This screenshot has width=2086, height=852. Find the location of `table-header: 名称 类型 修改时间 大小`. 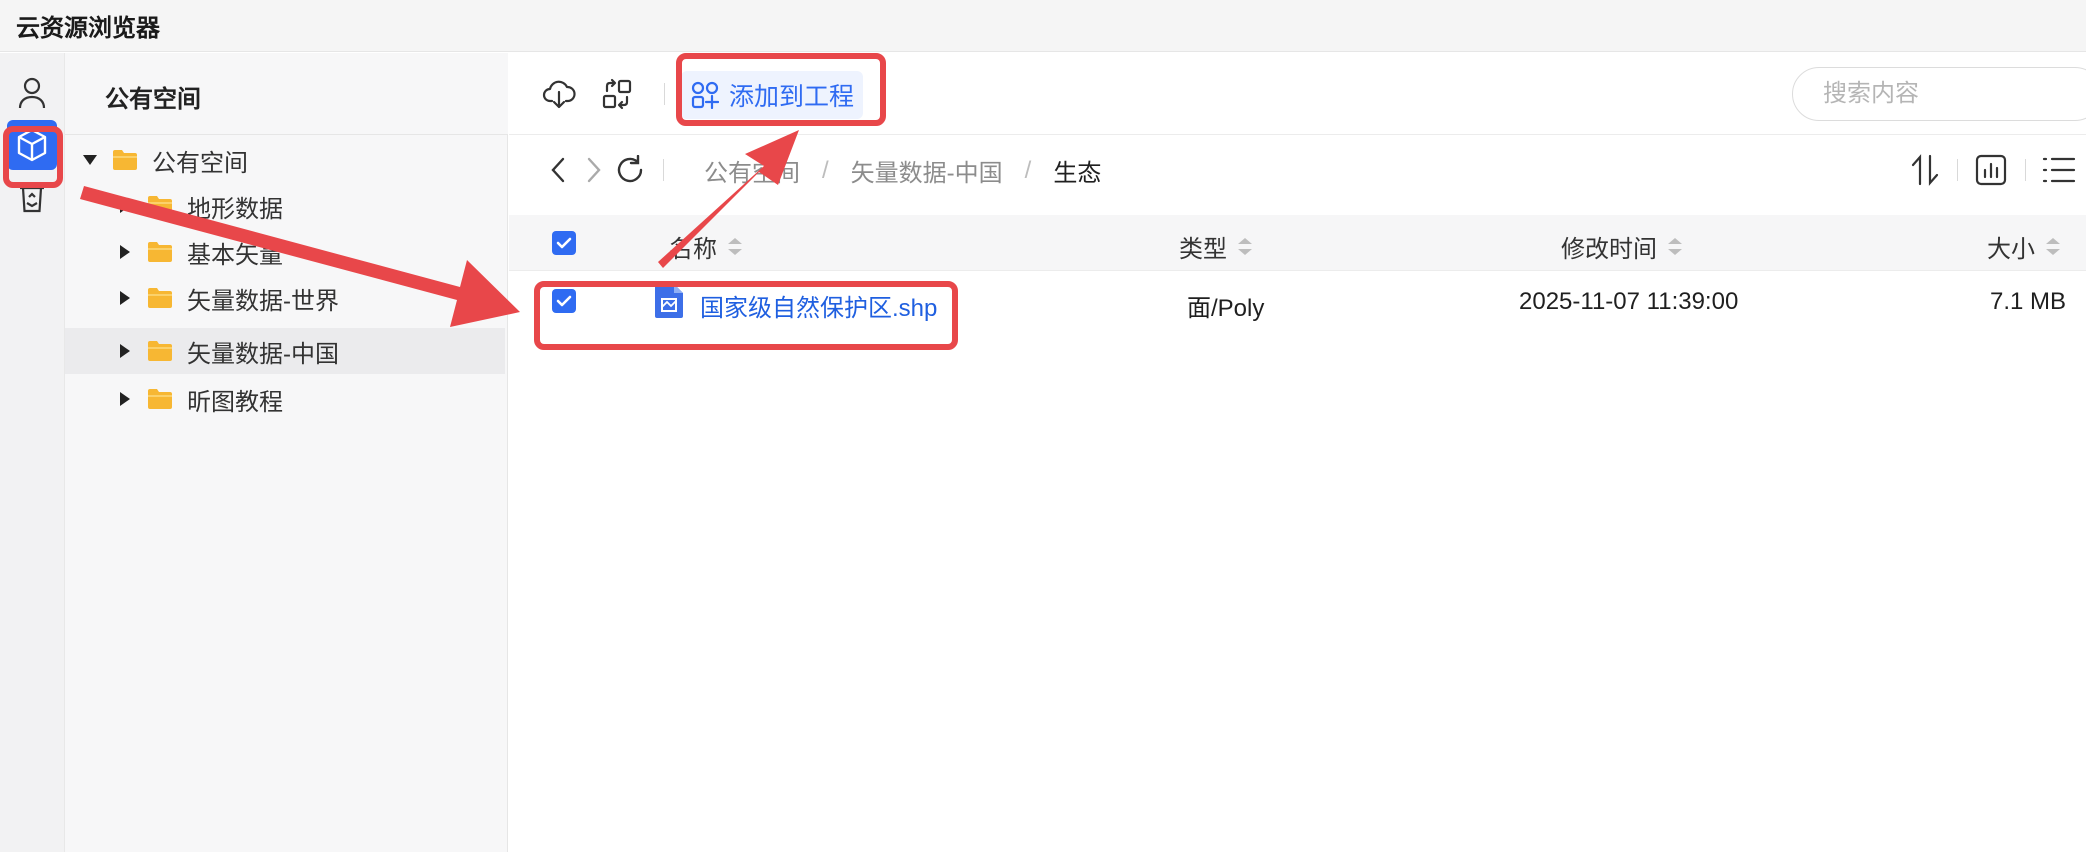

table-header: 名称 类型 修改时间 大小 is located at coordinates (1297, 243).